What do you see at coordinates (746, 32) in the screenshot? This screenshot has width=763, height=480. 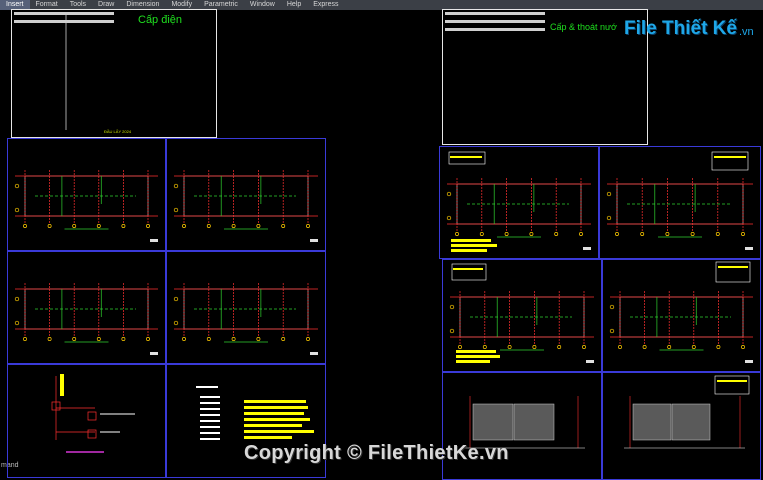 I see `logo-suffix: .vn` at bounding box center [746, 32].